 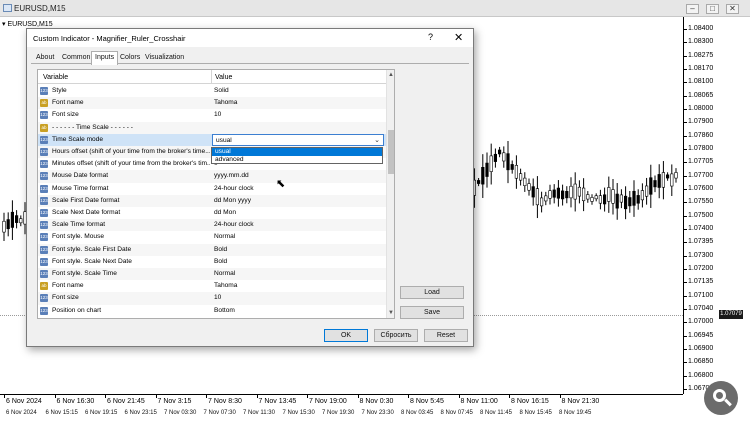 I want to click on input-value: dd Mon yyyy, so click(x=232, y=200).